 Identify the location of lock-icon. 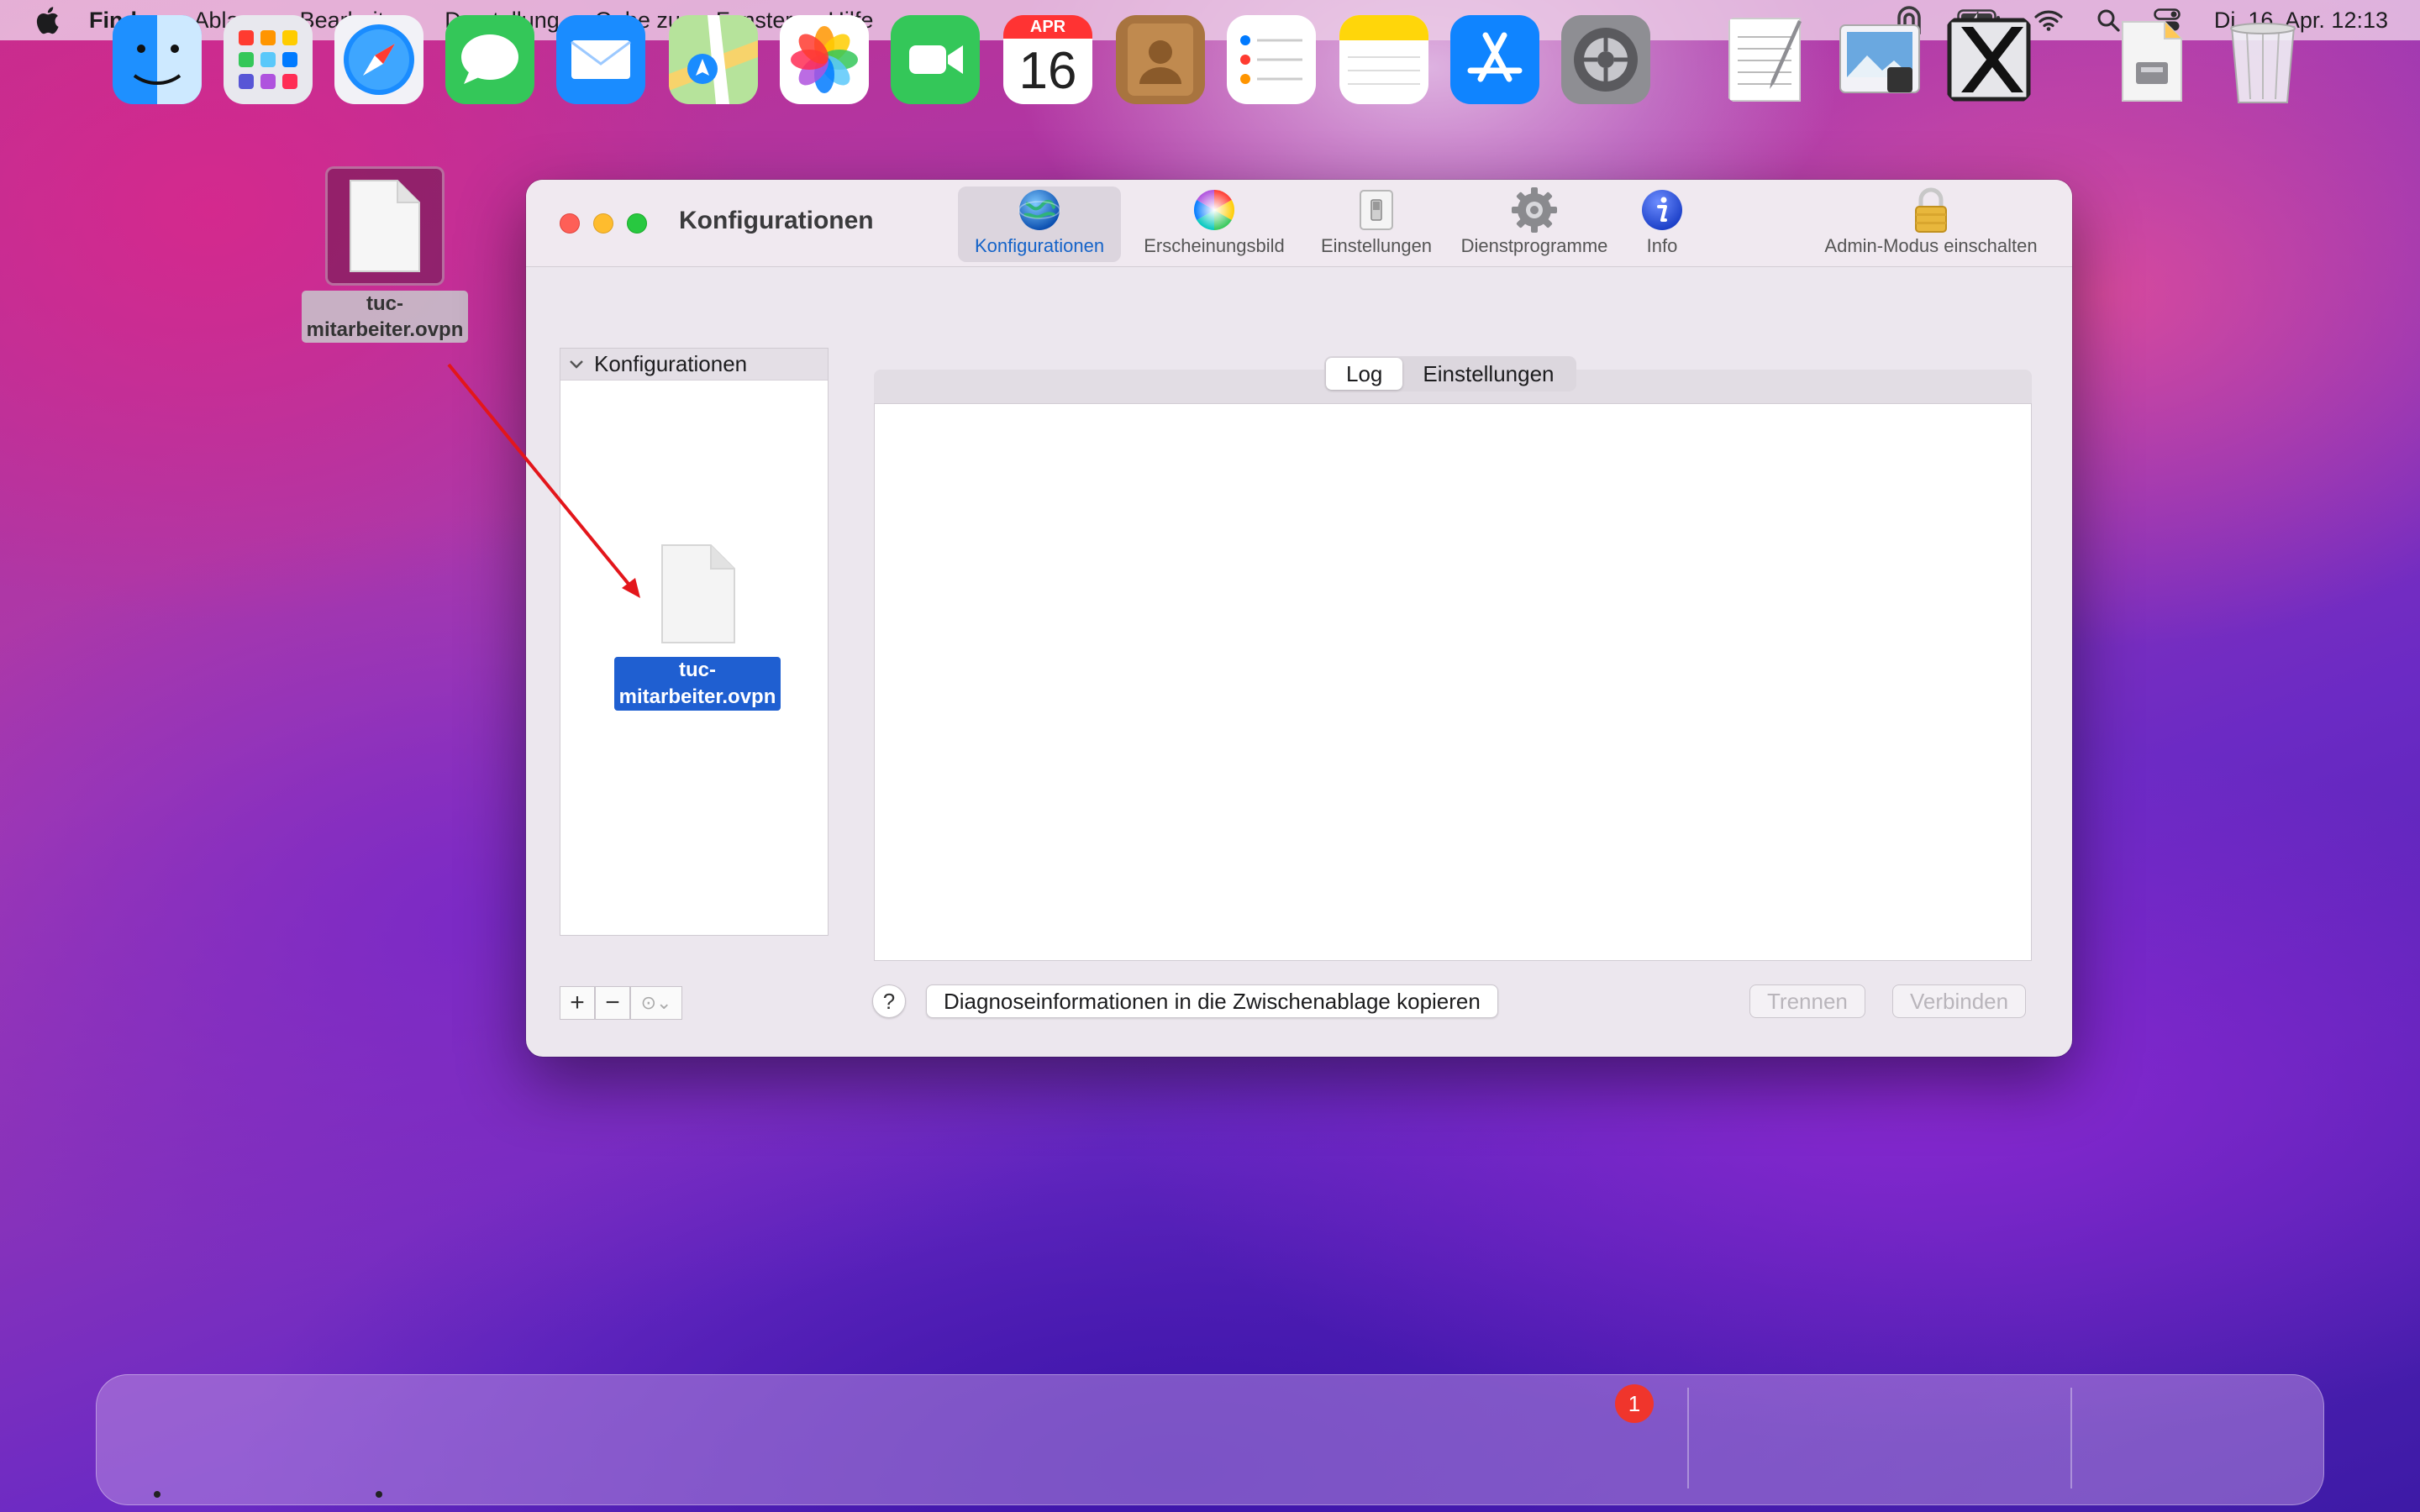
(1931, 210).